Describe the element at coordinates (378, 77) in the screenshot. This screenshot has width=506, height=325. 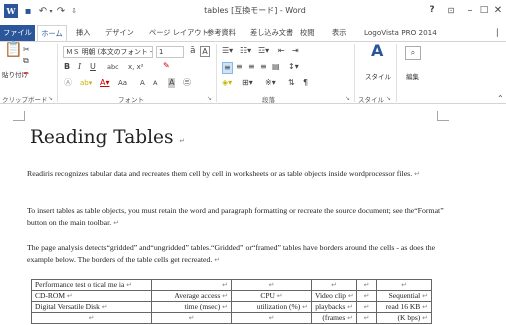
I see `styles-button-label: スタイル` at that location.